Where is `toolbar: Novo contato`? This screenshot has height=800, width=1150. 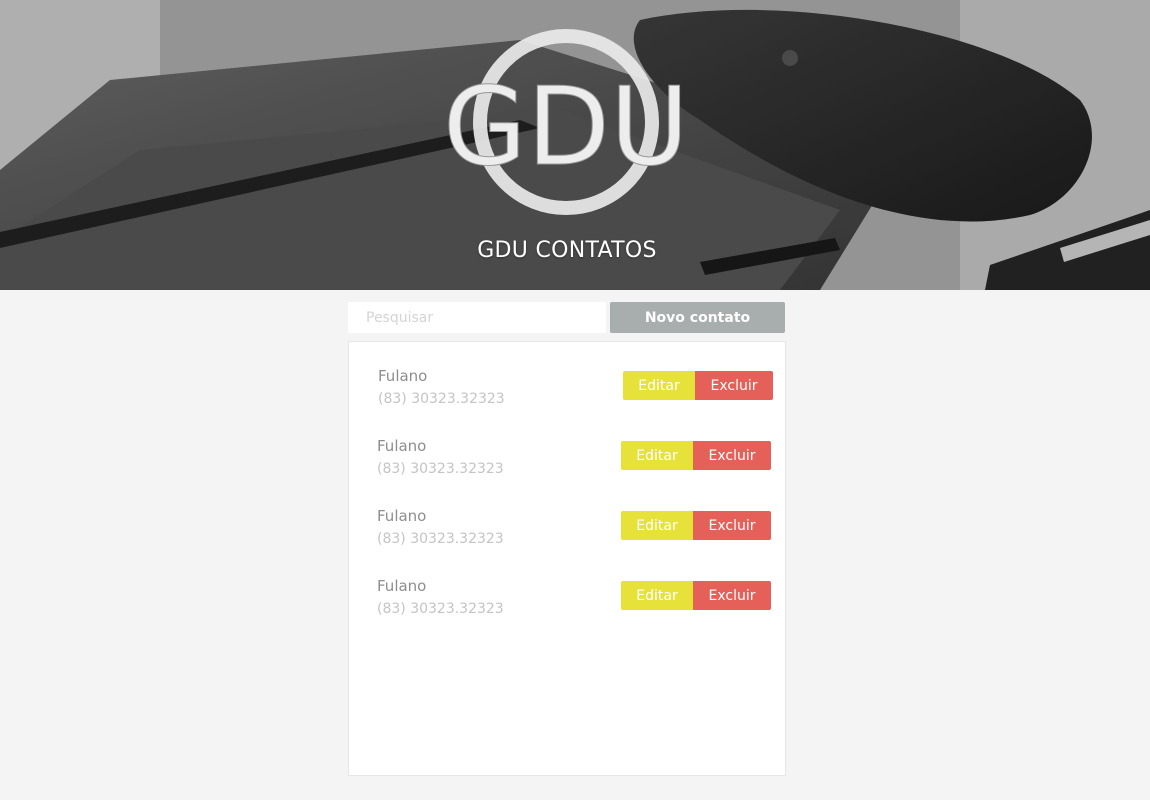 toolbar: Novo contato is located at coordinates (567, 317).